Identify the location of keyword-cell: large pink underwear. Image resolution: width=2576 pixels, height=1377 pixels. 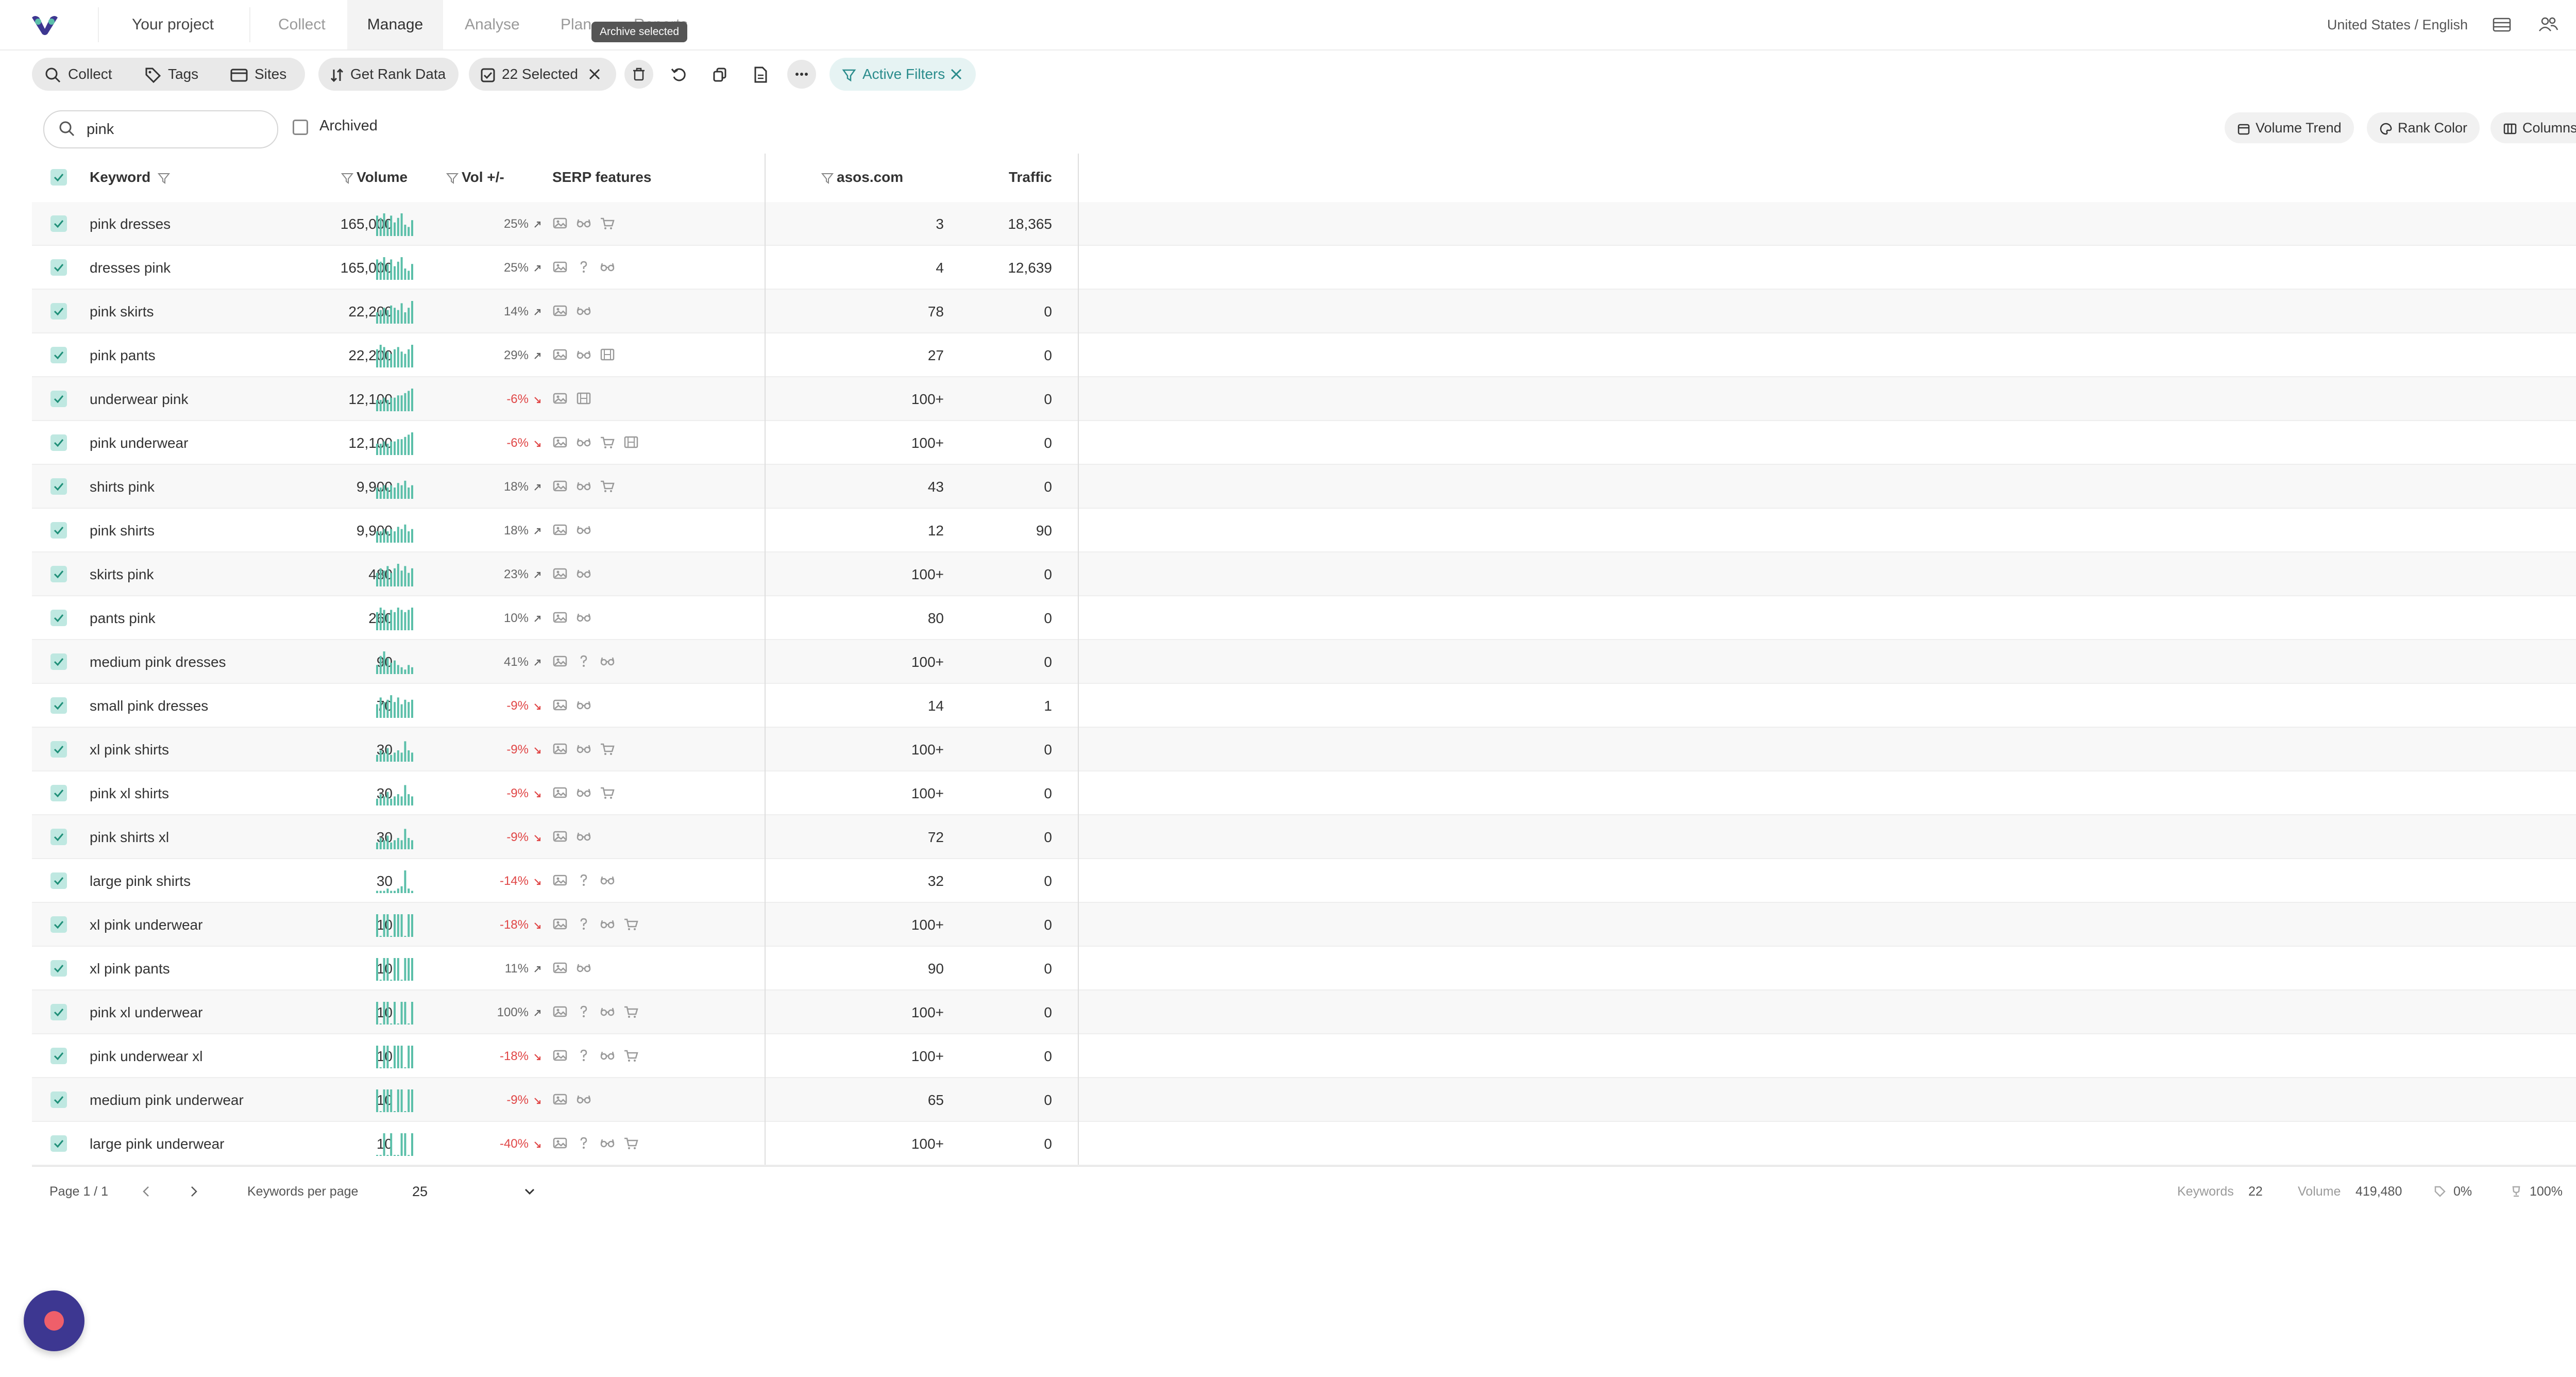
(157, 1144).